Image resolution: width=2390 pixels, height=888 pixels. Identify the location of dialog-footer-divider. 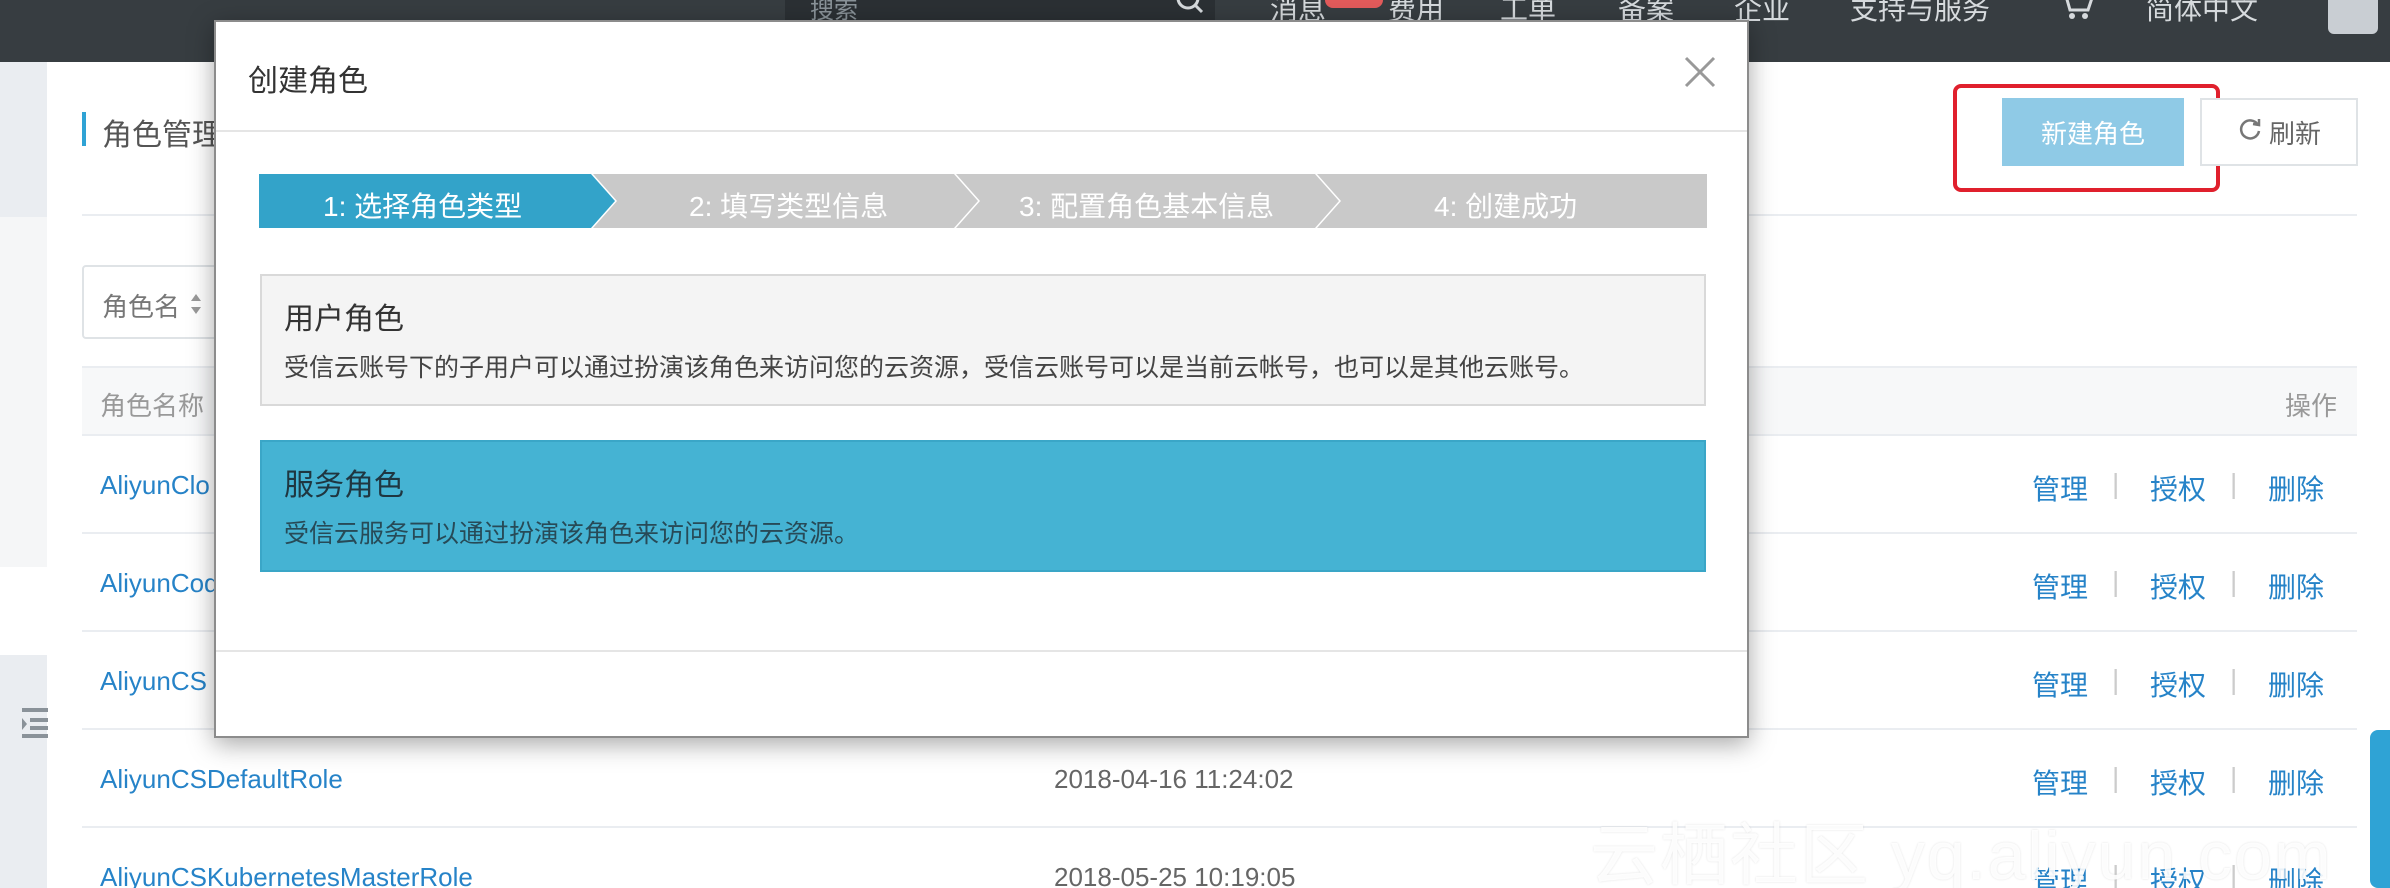
(981, 651).